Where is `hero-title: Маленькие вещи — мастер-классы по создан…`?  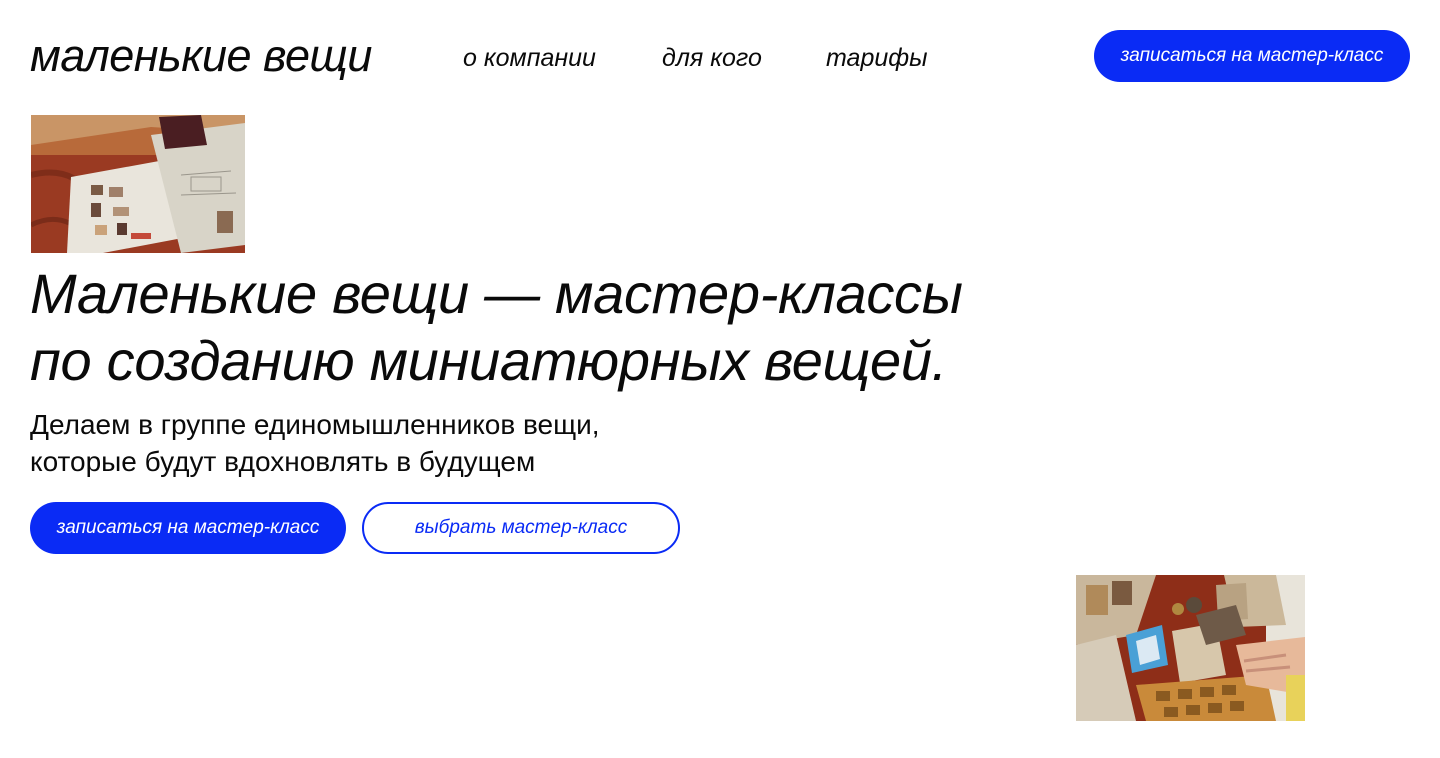
hero-title: Маленькие вещи — мастер-классы по создан… is located at coordinates (510, 327).